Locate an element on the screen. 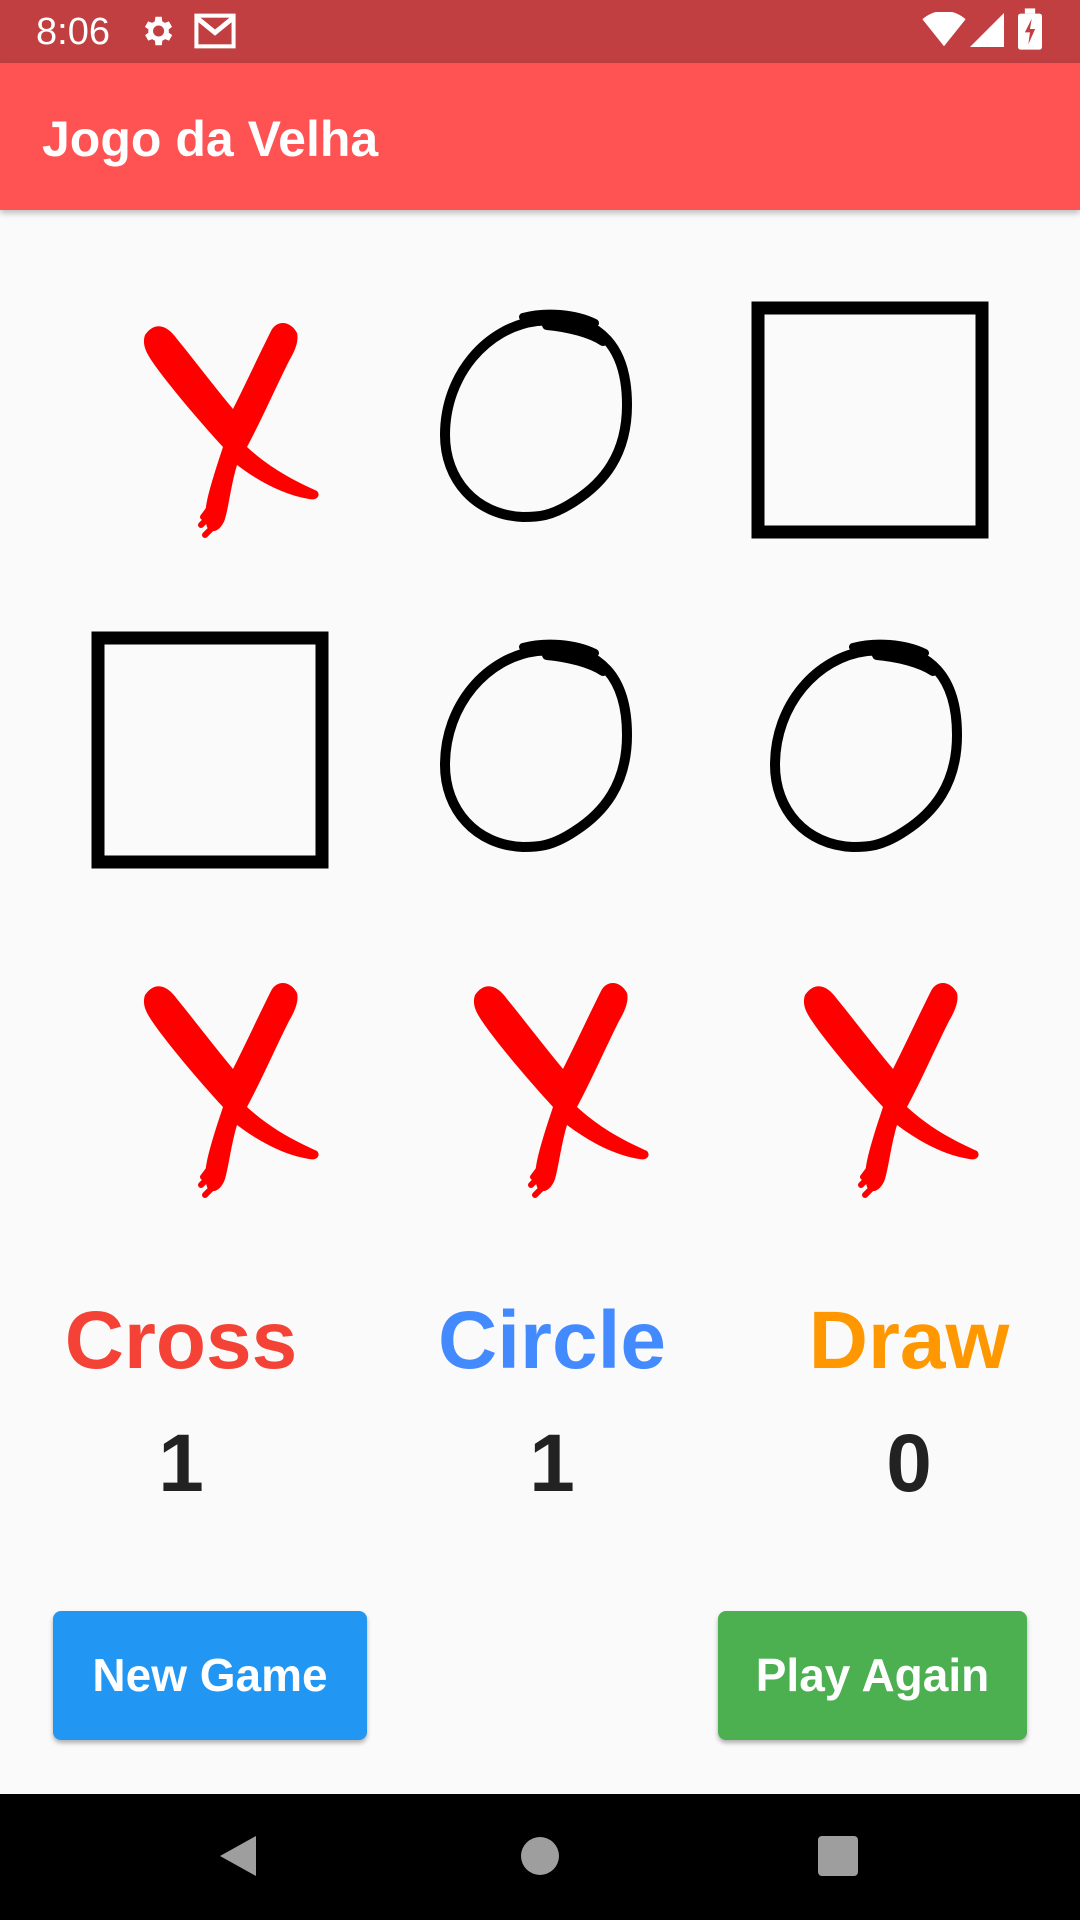 This screenshot has width=1080, height=1920. play-again-button: Play Again is located at coordinates (872, 1675).